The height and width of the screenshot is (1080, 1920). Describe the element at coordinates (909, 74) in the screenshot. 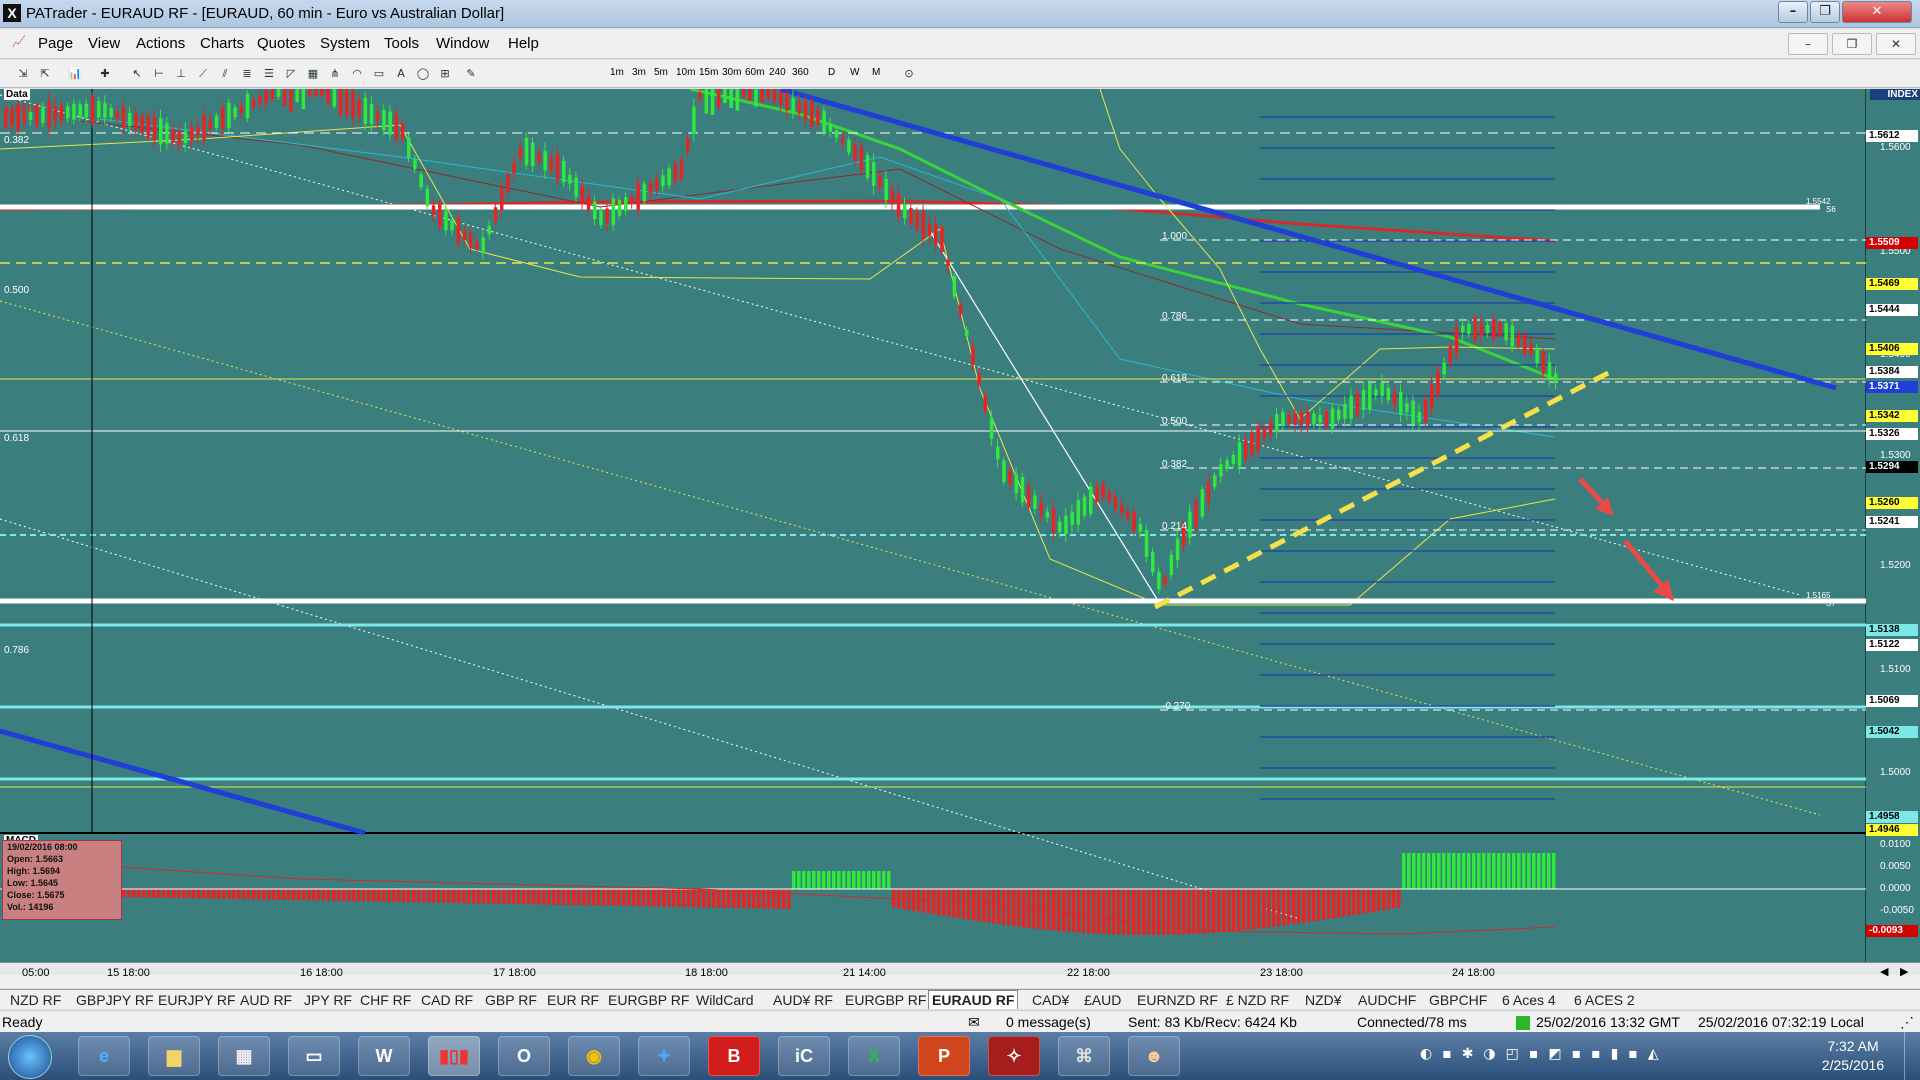

I see `timer-icon: ⊙` at that location.